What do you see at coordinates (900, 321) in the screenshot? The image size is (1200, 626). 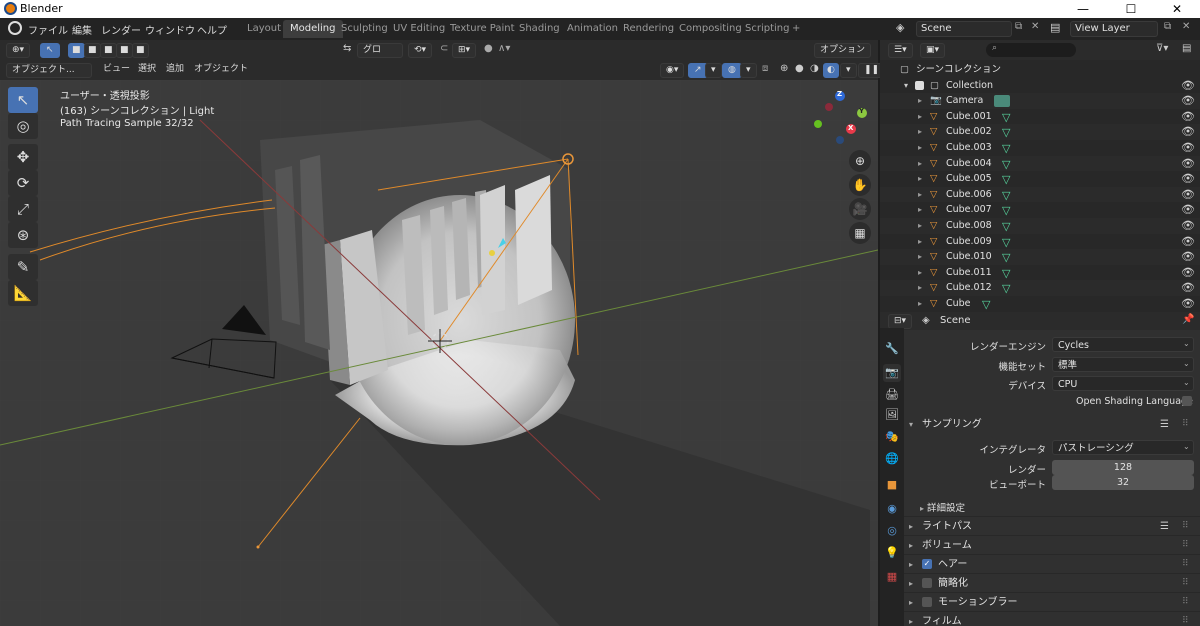 I see `properties-editor-type-icon: ⊟▾` at bounding box center [900, 321].